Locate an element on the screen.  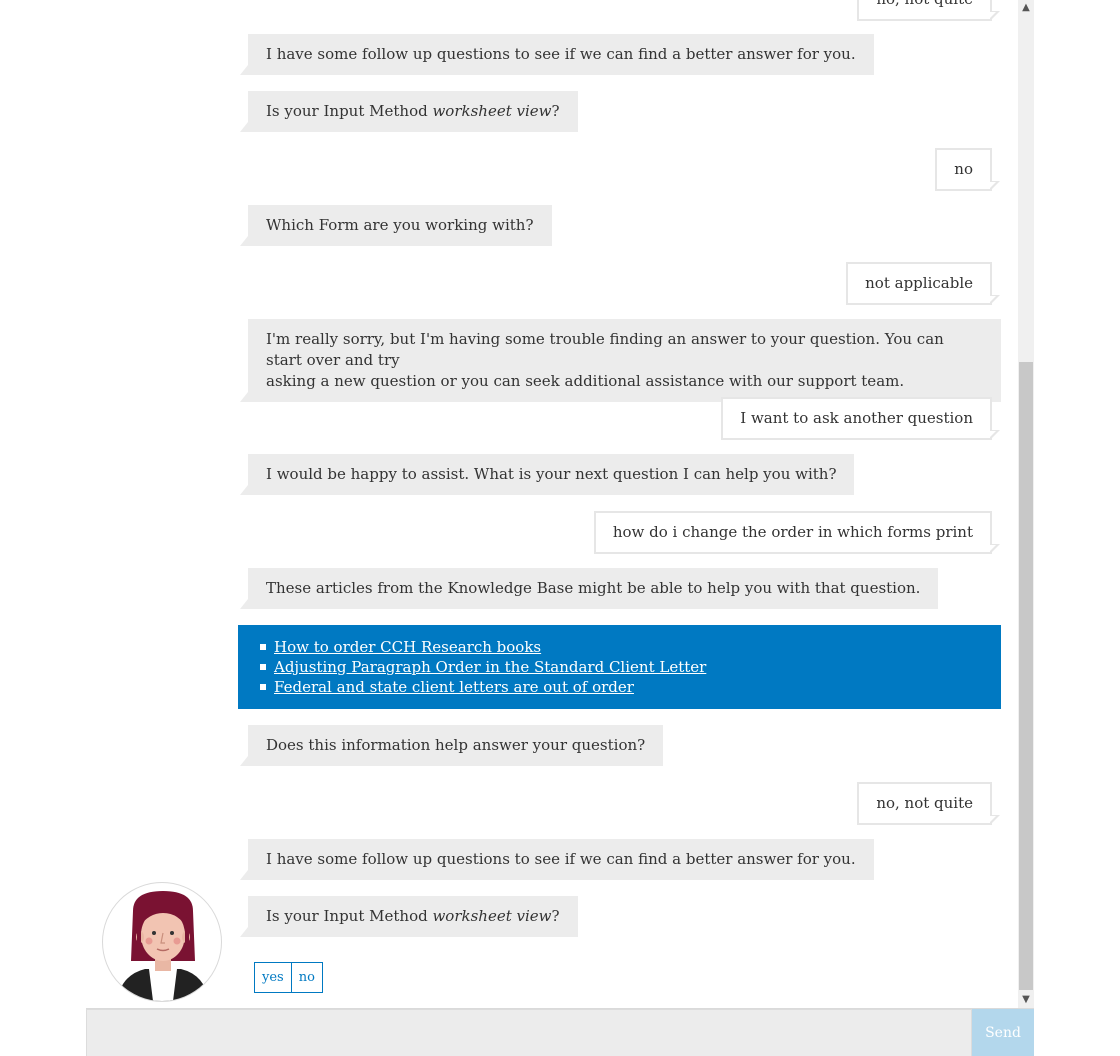
message-input is located at coordinates (529, 1032).